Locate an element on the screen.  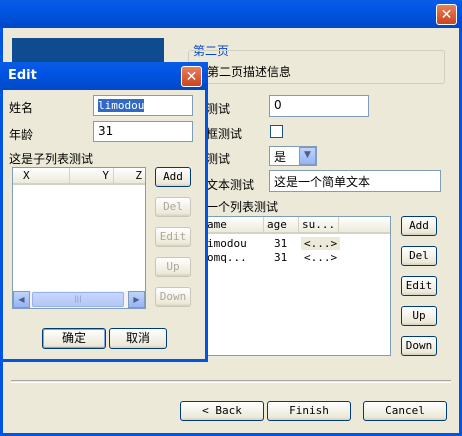
int-field-input: 0 is located at coordinates (319, 106).